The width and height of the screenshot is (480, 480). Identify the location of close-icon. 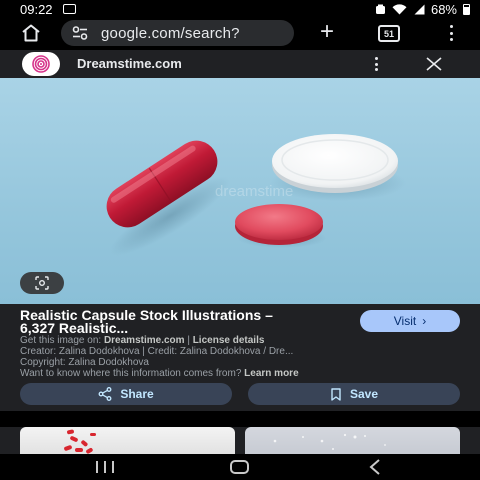
(434, 64).